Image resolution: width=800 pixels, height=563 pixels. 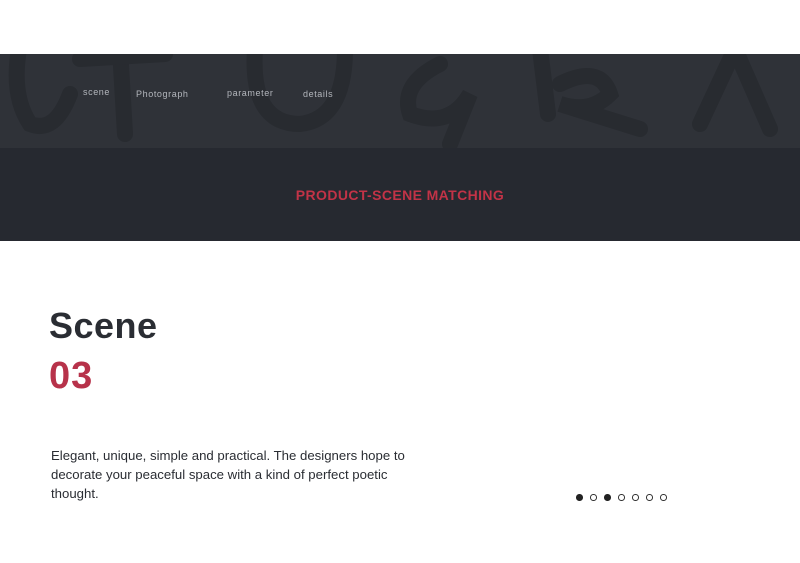 I want to click on carousel-indicator, so click(x=621, y=497).